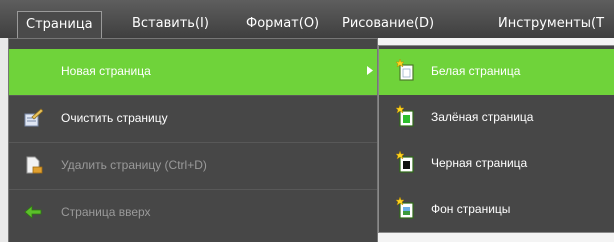 The width and height of the screenshot is (614, 242). What do you see at coordinates (34, 165) in the screenshot?
I see `delete-page-icon` at bounding box center [34, 165].